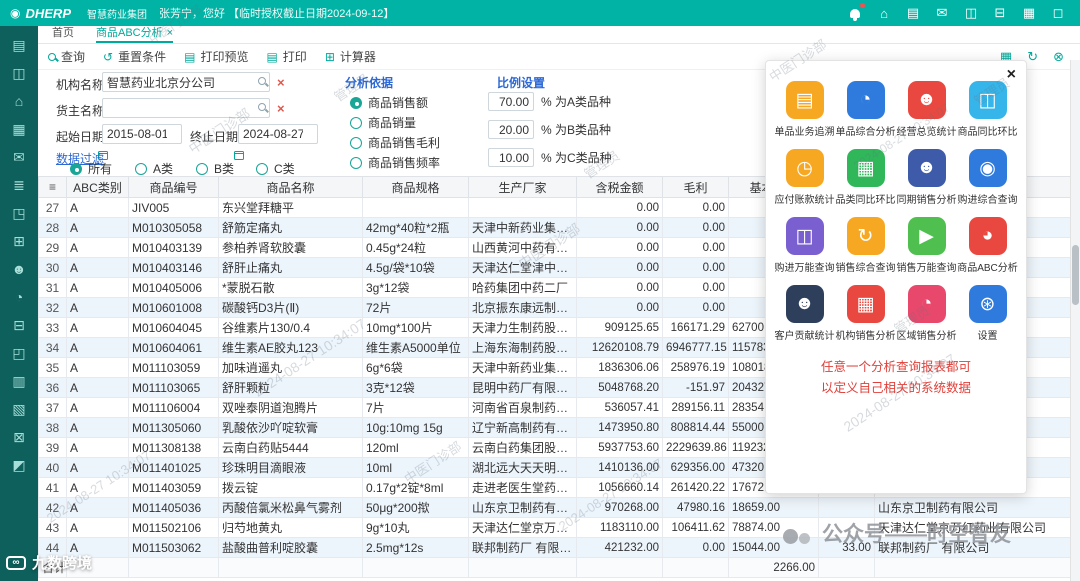 The width and height of the screenshot is (1080, 581). Describe the element at coordinates (804, 177) in the screenshot. I see `payable-stats: ◷ 应付账款统计` at that location.